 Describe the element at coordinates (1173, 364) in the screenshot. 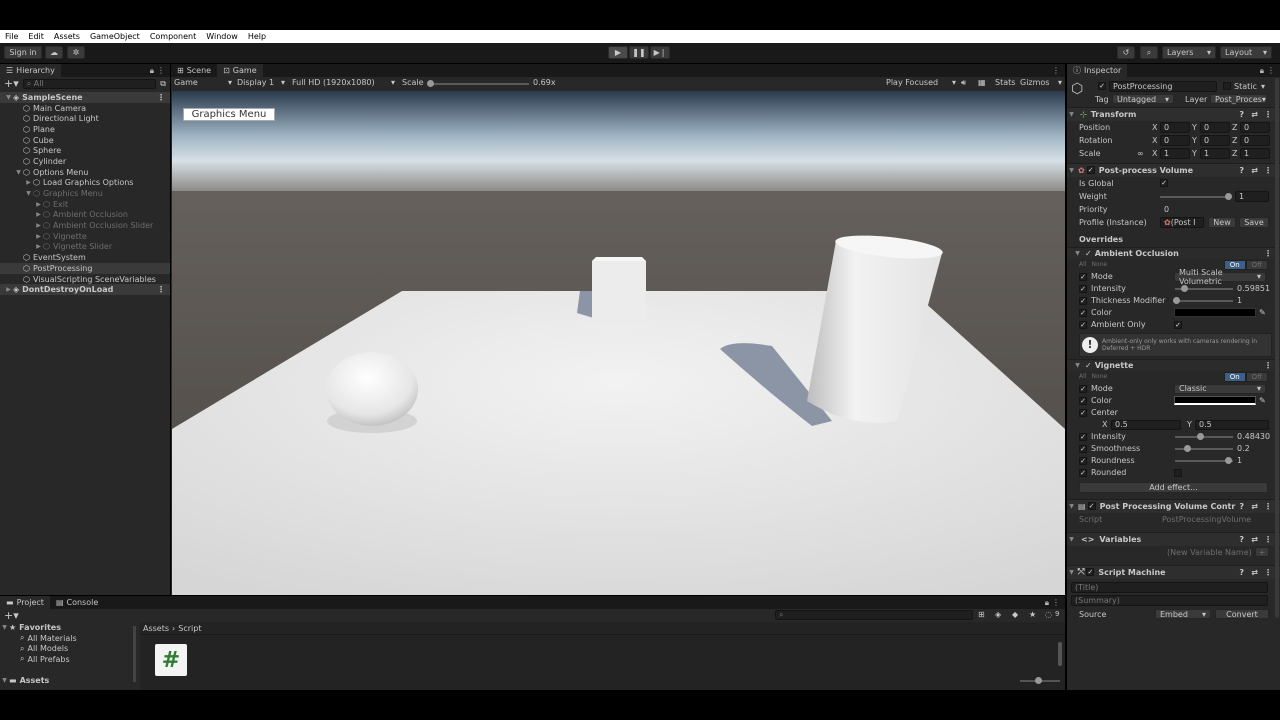

I see `vignette-header: ▼ ✓ Vignette ⋮` at that location.